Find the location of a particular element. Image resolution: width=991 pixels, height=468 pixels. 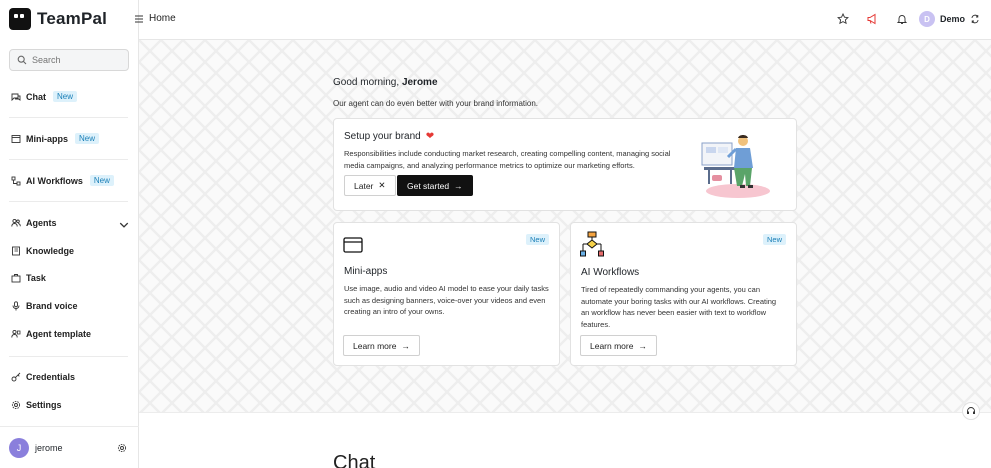

avatar: J is located at coordinates (19, 448).